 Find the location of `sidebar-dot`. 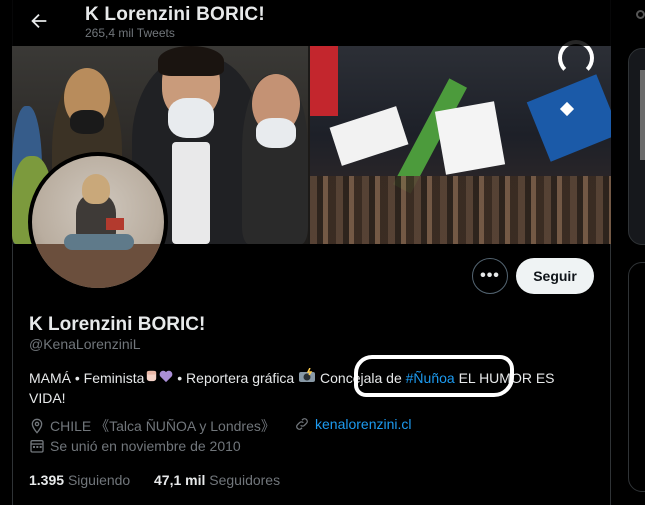

sidebar-dot is located at coordinates (640, 14).